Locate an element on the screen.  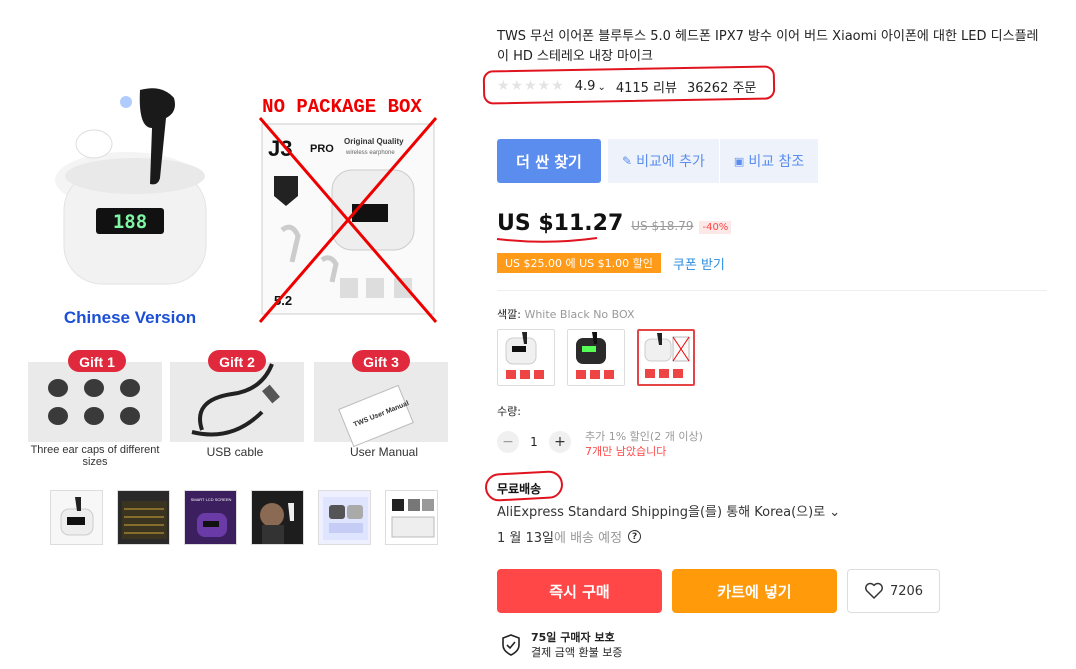
quantity-stepper: − 1 + is located at coordinates (534, 442).